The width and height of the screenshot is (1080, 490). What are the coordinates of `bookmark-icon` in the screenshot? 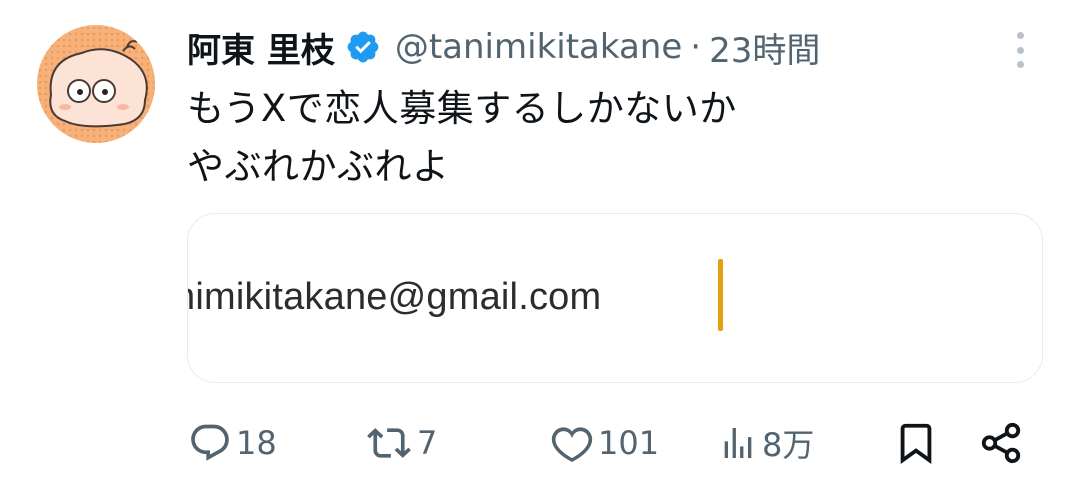 It's located at (916, 443).